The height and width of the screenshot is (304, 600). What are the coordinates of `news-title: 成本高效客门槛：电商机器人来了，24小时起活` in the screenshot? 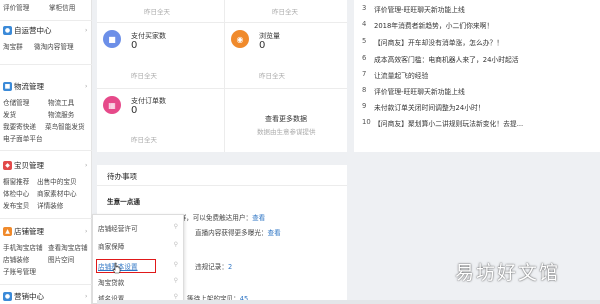 It's located at (446, 60).